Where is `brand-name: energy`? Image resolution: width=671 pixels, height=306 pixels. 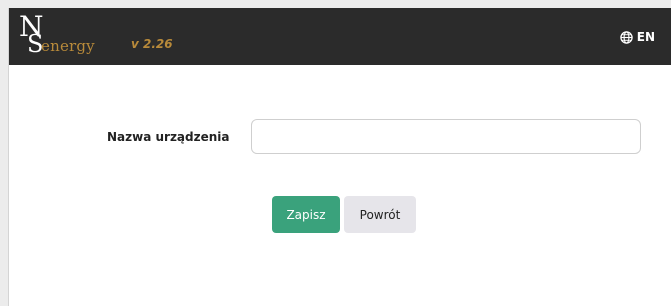
brand-name: energy is located at coordinates (68, 46).